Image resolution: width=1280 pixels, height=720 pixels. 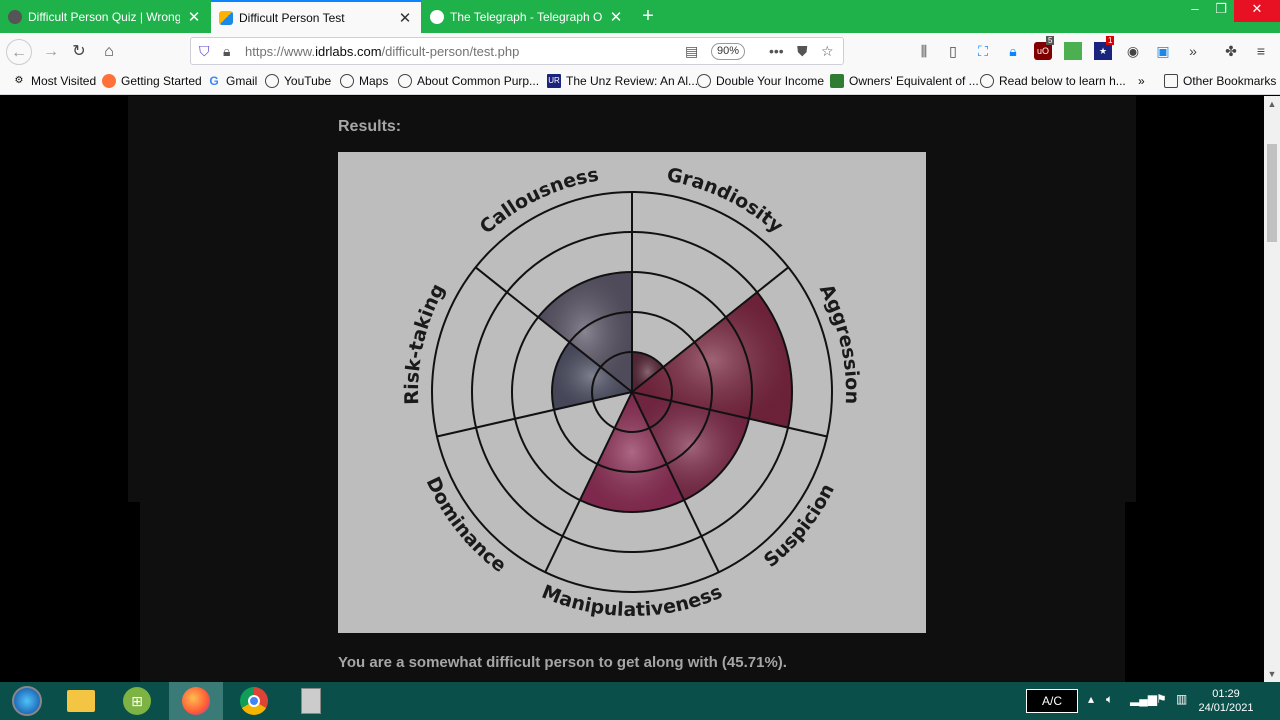 I want to click on axis-label-callousness: Callousness, so click(x=538, y=201).